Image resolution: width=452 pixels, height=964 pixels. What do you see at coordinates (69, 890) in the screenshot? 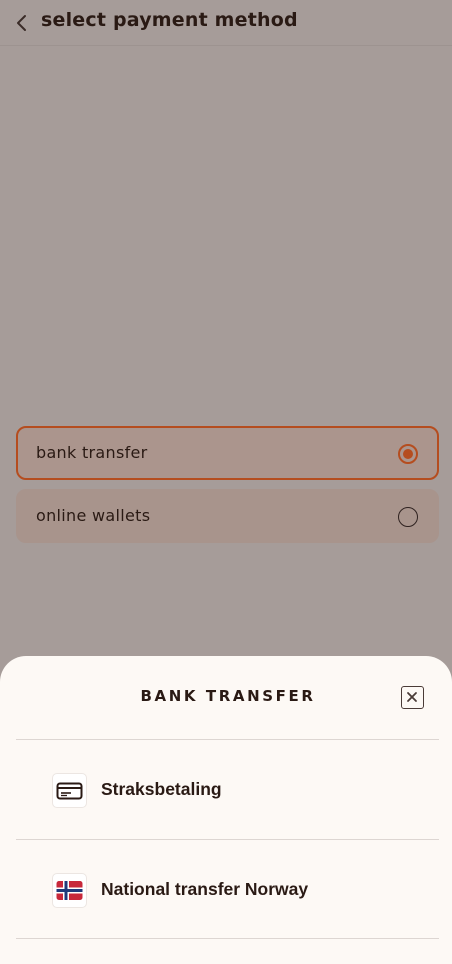
I see `norway-flag-icon` at bounding box center [69, 890].